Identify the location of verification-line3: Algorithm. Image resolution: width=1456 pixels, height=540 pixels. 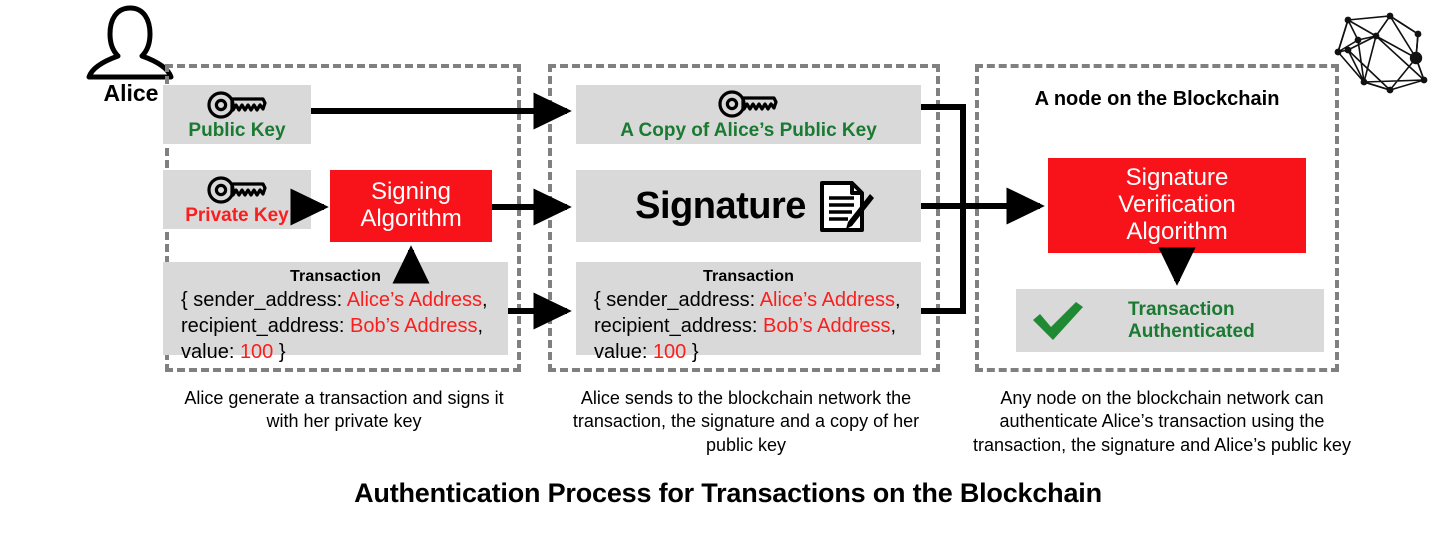
(1177, 231).